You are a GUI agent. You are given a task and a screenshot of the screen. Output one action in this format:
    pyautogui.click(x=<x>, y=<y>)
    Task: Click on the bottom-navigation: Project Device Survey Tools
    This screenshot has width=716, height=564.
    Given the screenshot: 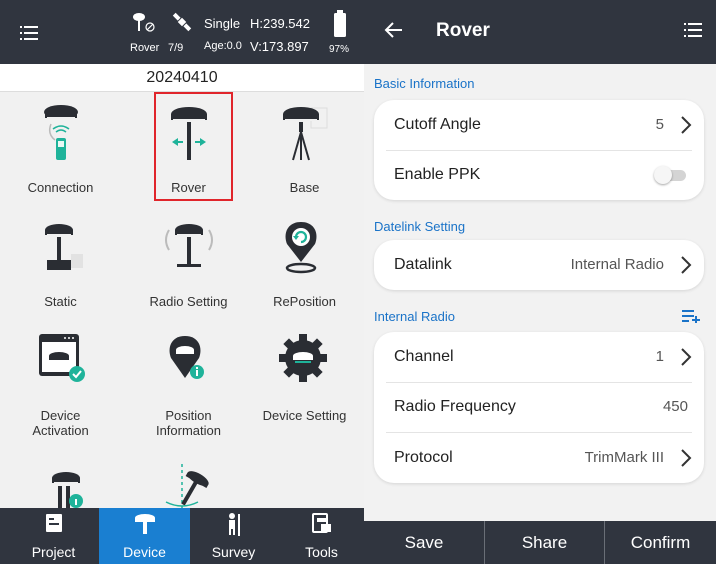 What is the action you would take?
    pyautogui.click(x=182, y=536)
    